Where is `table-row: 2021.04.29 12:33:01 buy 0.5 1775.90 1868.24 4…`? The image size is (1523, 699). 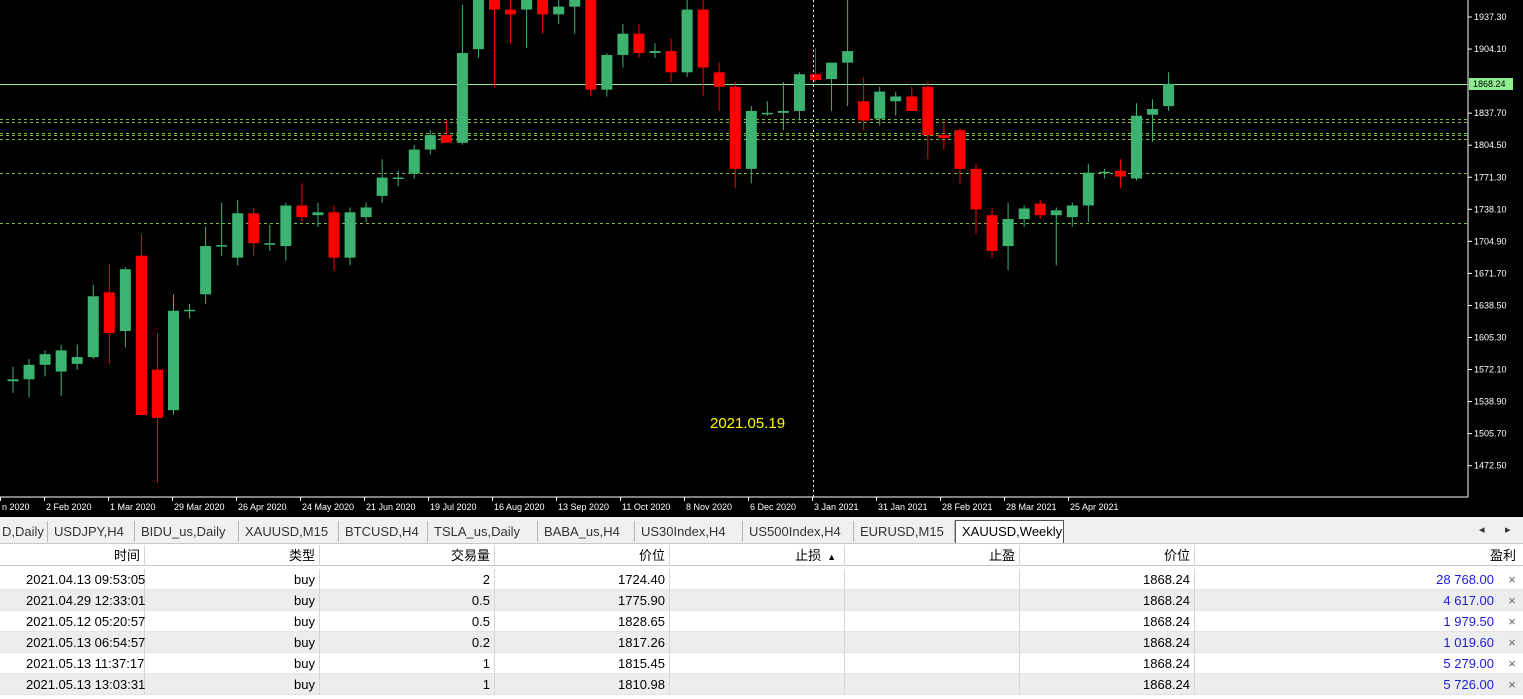 table-row: 2021.04.29 12:33:01 buy 0.5 1775.90 1868.24 4… is located at coordinates (761, 600).